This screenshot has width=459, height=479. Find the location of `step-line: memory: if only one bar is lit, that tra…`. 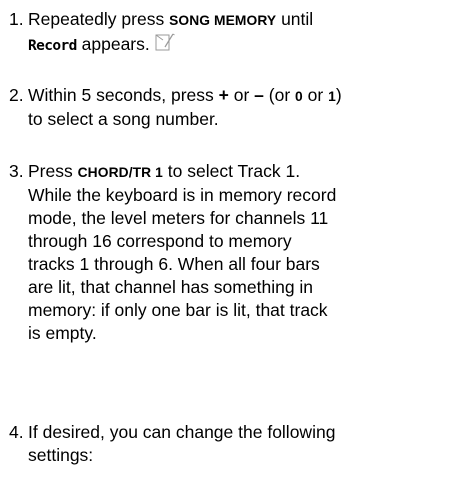

step-line: memory: if only one bar is lit, that tra… is located at coordinates (178, 310).